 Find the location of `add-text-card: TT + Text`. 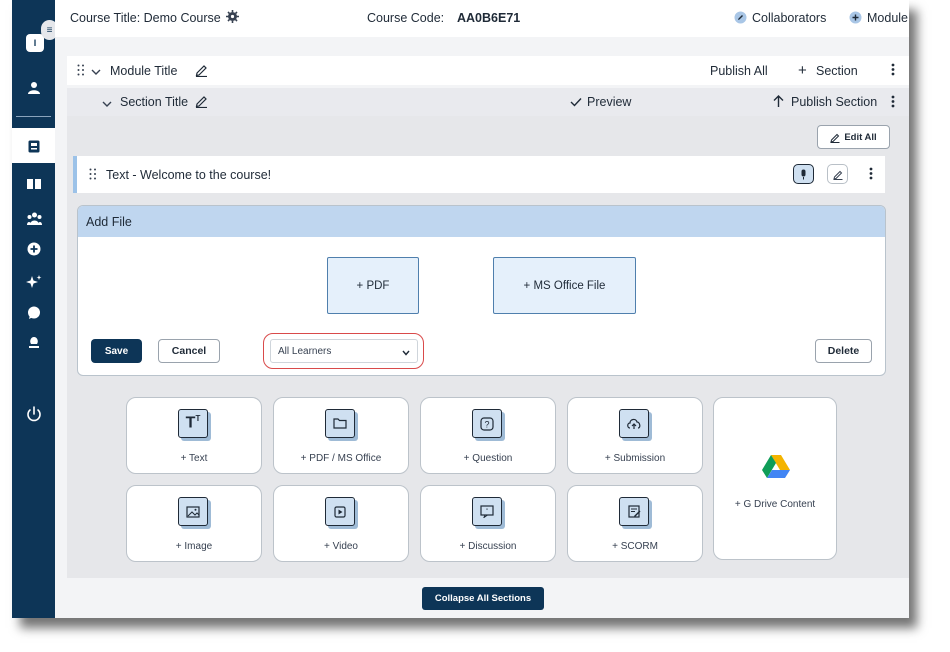

add-text-card: TT + Text is located at coordinates (194, 435).